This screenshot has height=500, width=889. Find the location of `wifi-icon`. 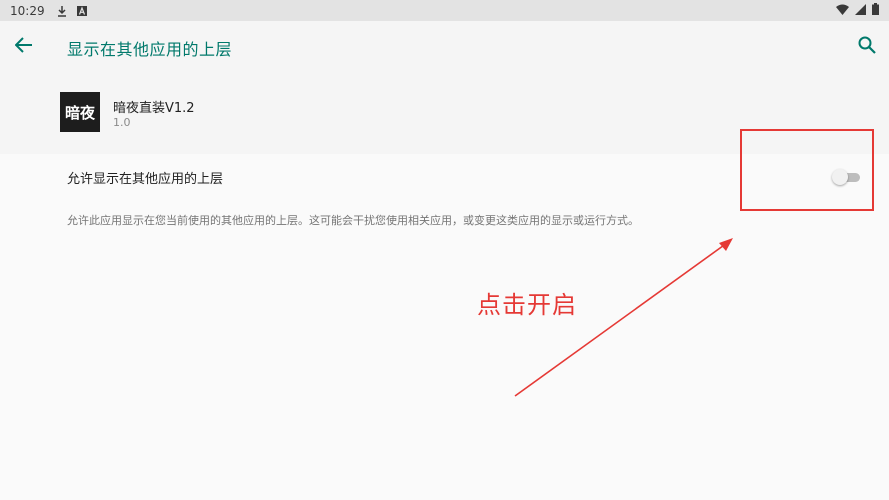

wifi-icon is located at coordinates (842, 11).